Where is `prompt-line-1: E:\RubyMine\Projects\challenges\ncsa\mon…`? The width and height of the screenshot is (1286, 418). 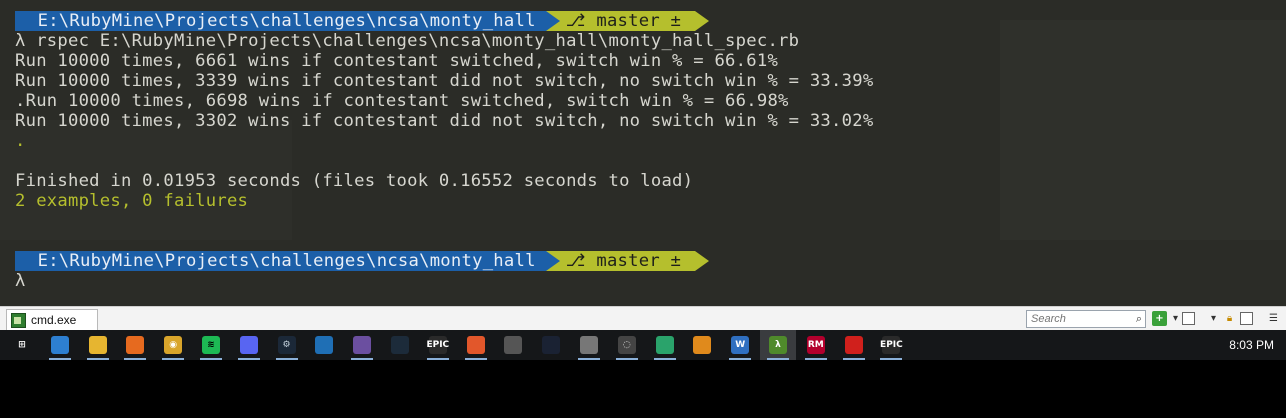 prompt-line-1: E:\RubyMine\Projects\challenges\ncsa\mon… is located at coordinates (362, 21).